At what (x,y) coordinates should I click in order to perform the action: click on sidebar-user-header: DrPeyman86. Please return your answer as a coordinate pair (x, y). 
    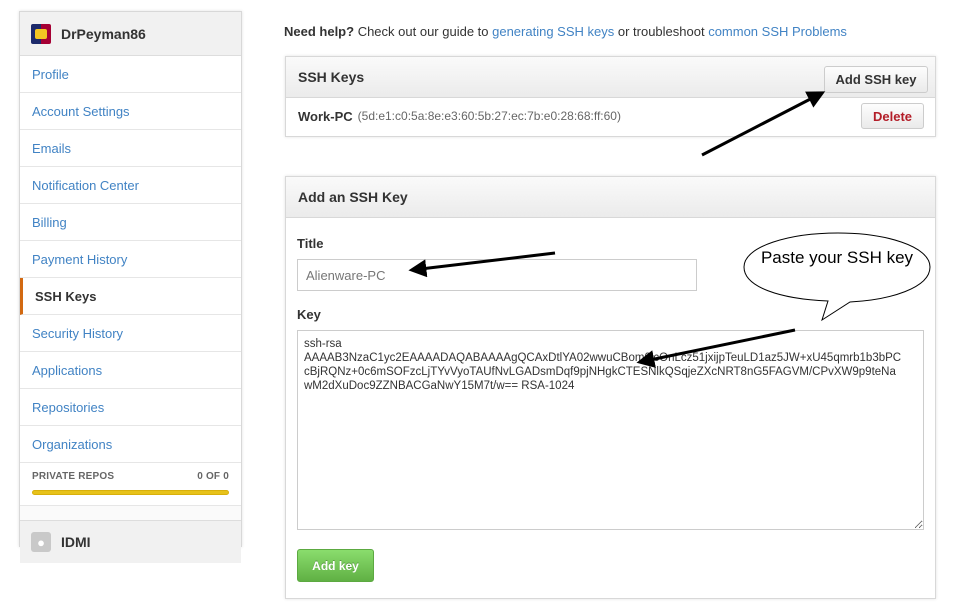
    Looking at the image, I should click on (130, 34).